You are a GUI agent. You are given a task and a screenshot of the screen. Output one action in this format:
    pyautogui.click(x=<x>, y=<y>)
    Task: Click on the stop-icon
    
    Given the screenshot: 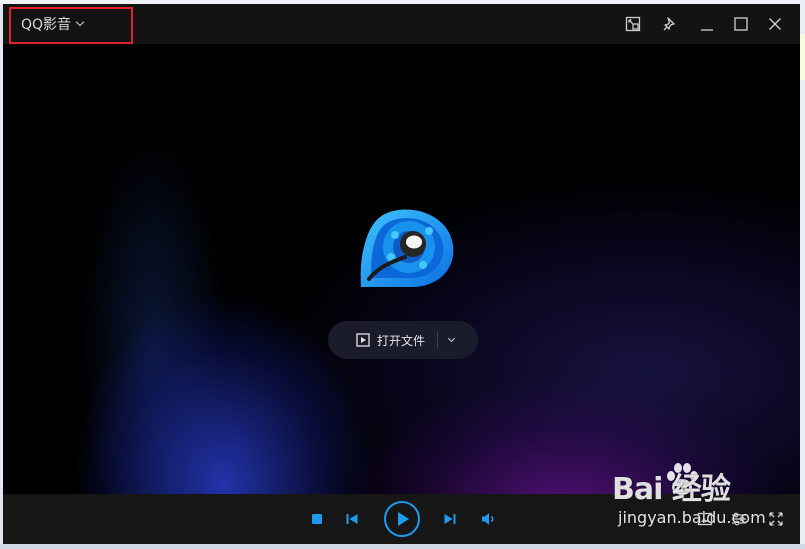 What is the action you would take?
    pyautogui.click(x=317, y=519)
    